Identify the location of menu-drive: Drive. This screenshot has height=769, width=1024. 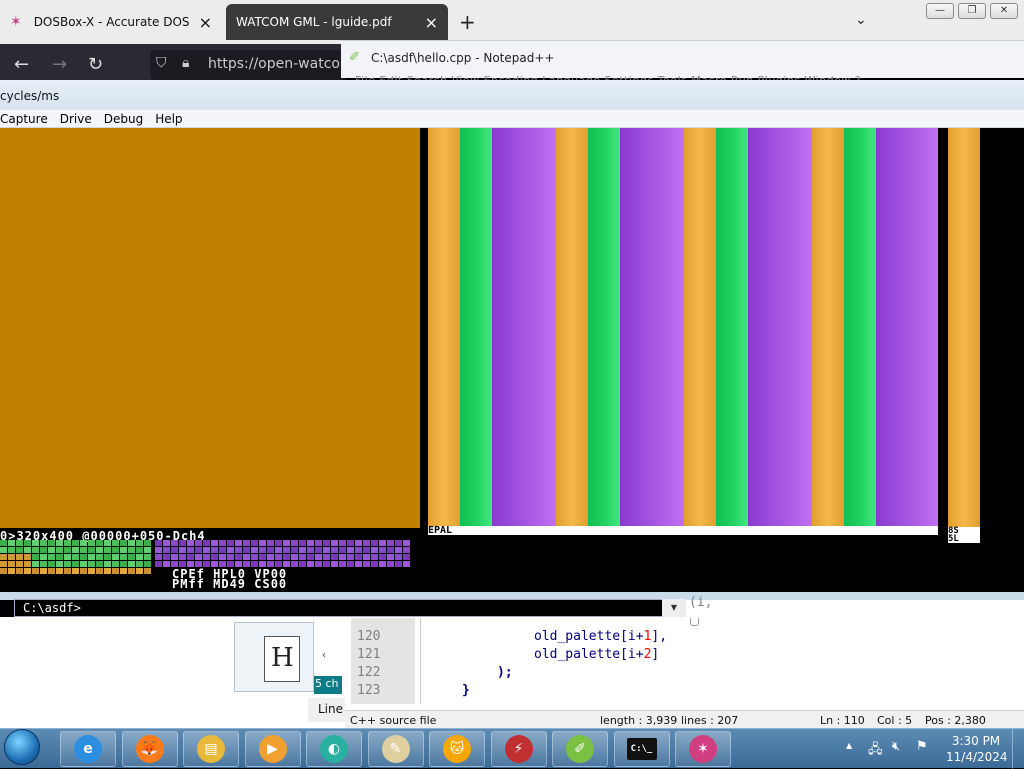
(78, 118).